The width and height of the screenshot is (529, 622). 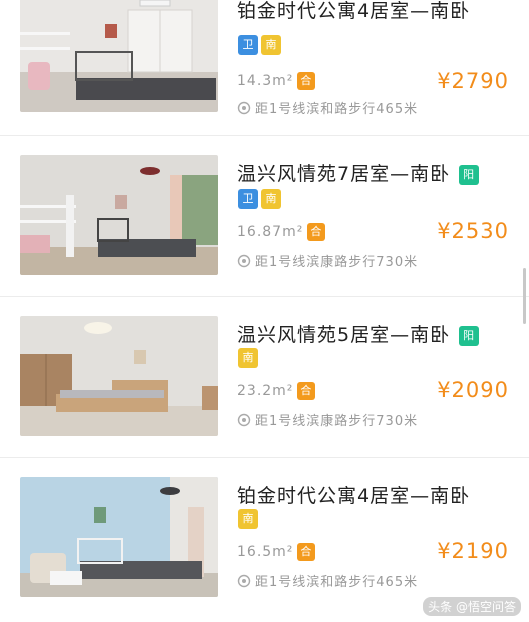 What do you see at coordinates (265, 552) in the screenshot?
I see `area-value: 16.5m²` at bounding box center [265, 552].